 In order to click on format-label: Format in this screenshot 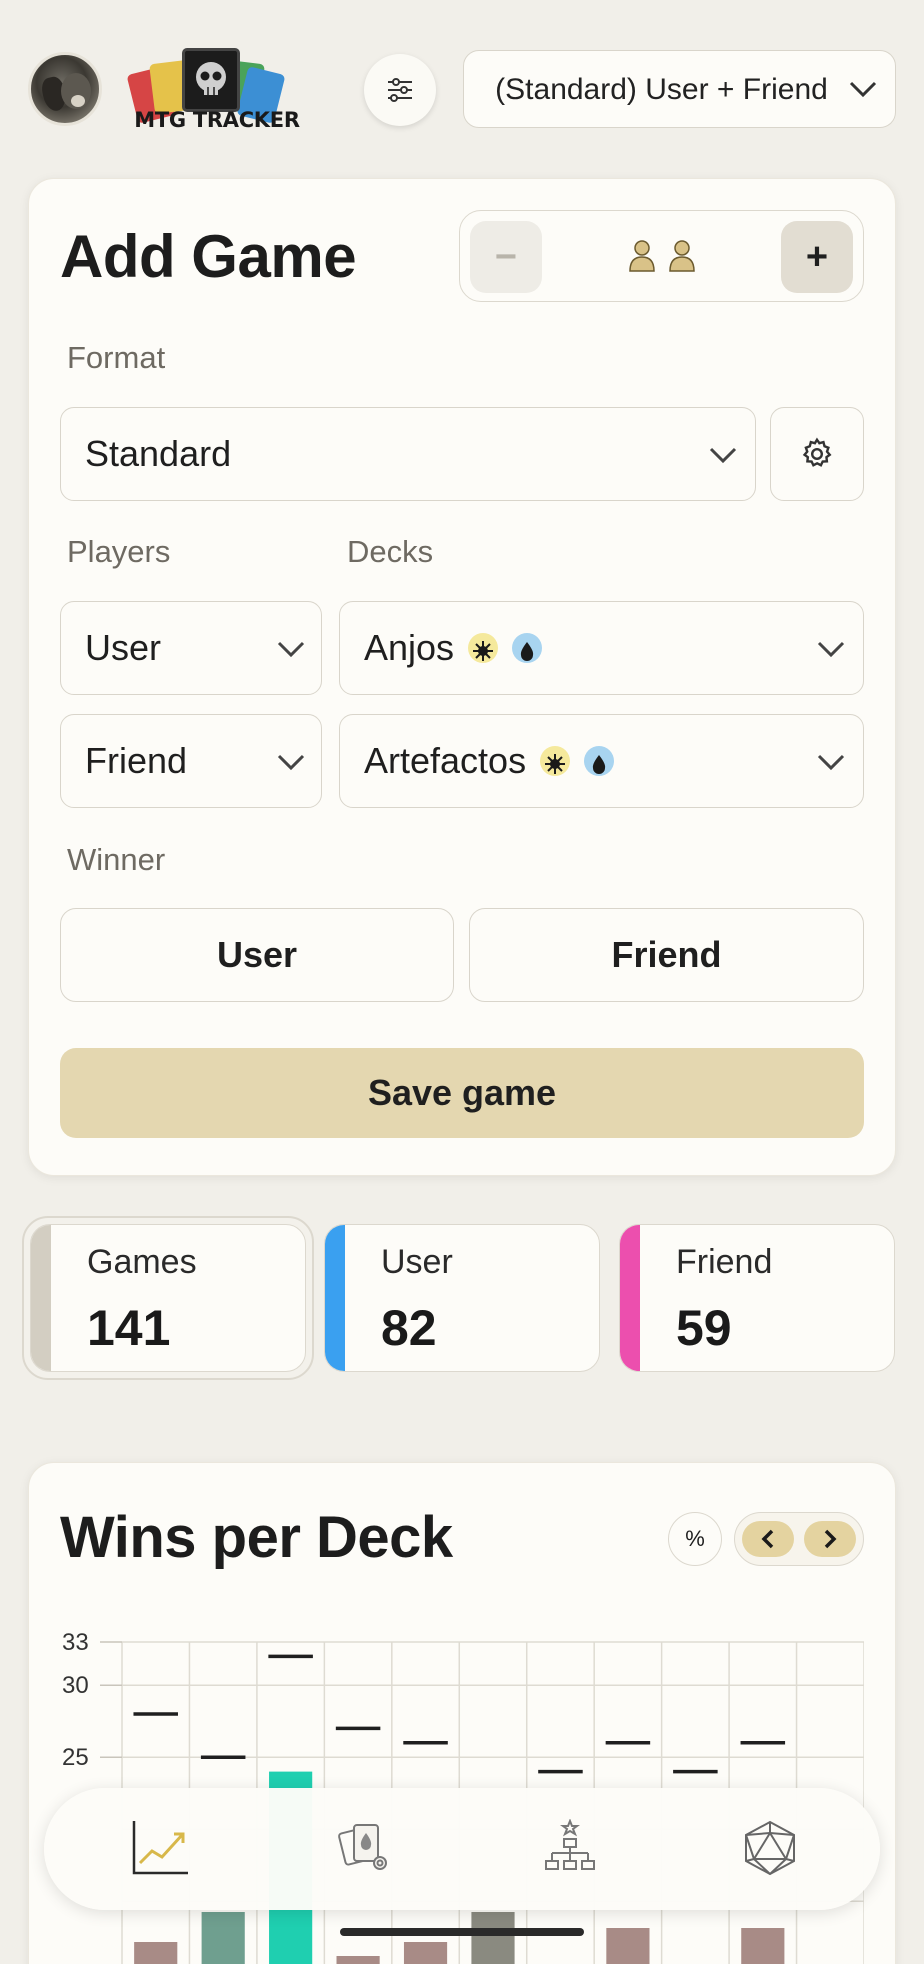, I will do `click(116, 357)`.